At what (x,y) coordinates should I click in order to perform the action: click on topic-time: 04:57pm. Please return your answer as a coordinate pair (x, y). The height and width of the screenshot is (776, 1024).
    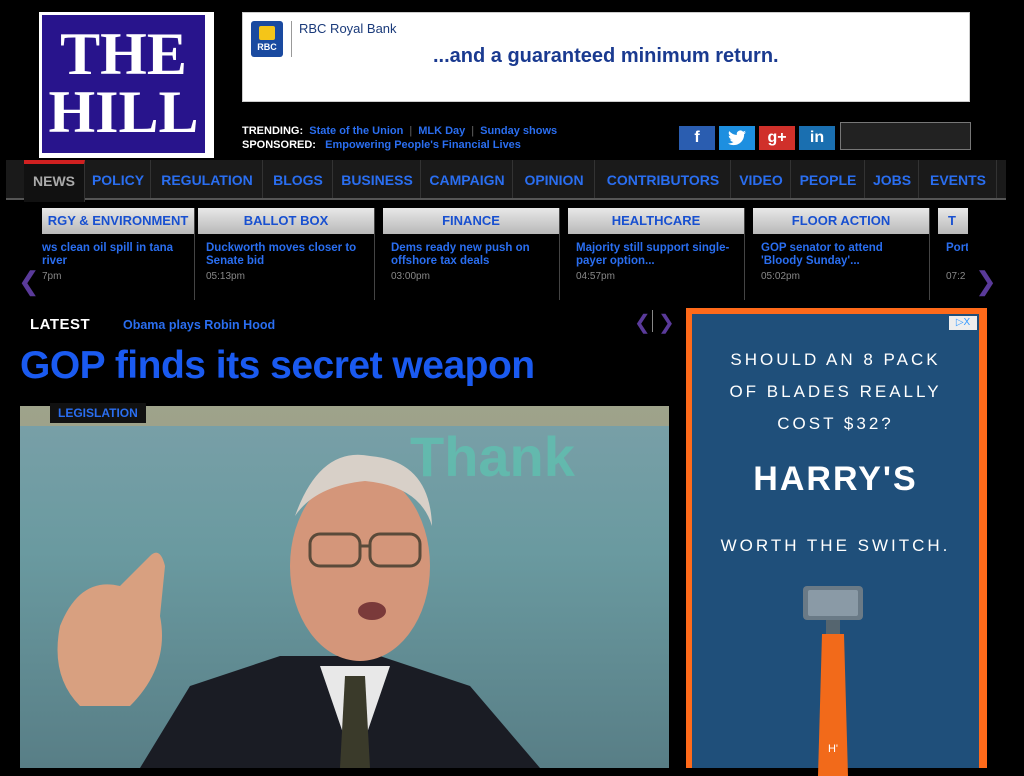
    Looking at the image, I should click on (595, 276).